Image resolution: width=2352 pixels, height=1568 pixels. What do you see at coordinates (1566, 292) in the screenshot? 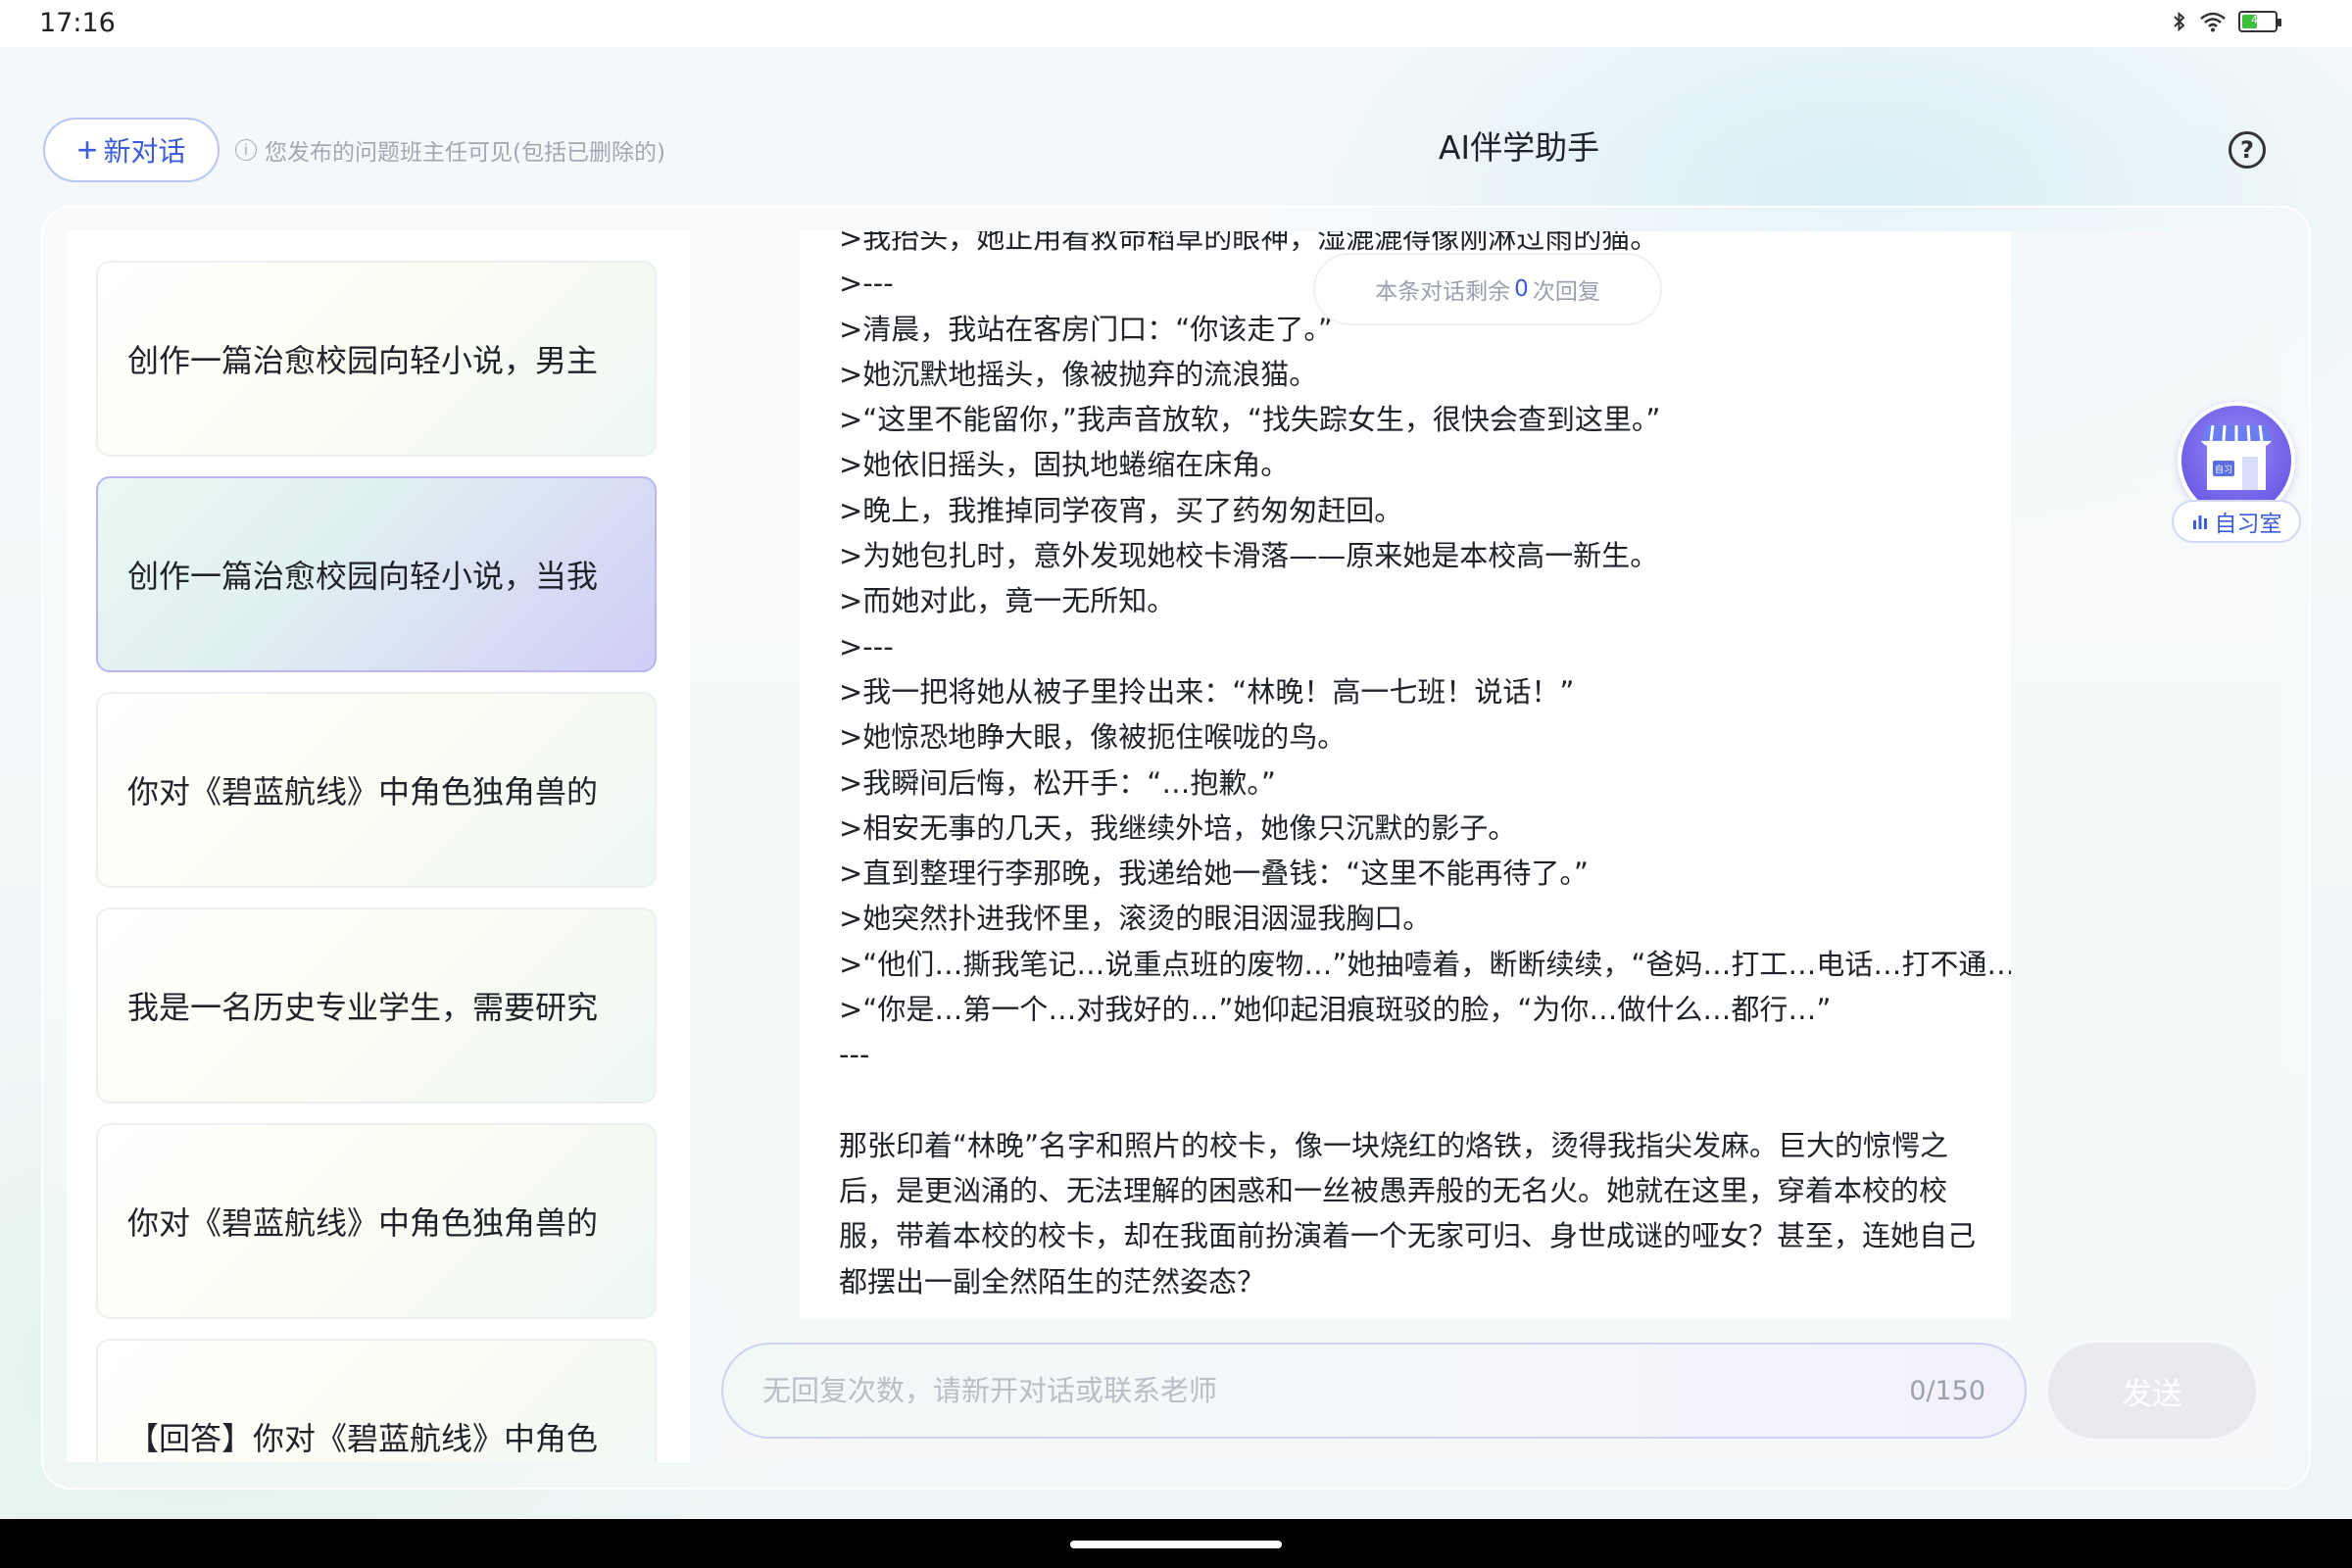
I see `remaining-suffix: 次回复` at bounding box center [1566, 292].